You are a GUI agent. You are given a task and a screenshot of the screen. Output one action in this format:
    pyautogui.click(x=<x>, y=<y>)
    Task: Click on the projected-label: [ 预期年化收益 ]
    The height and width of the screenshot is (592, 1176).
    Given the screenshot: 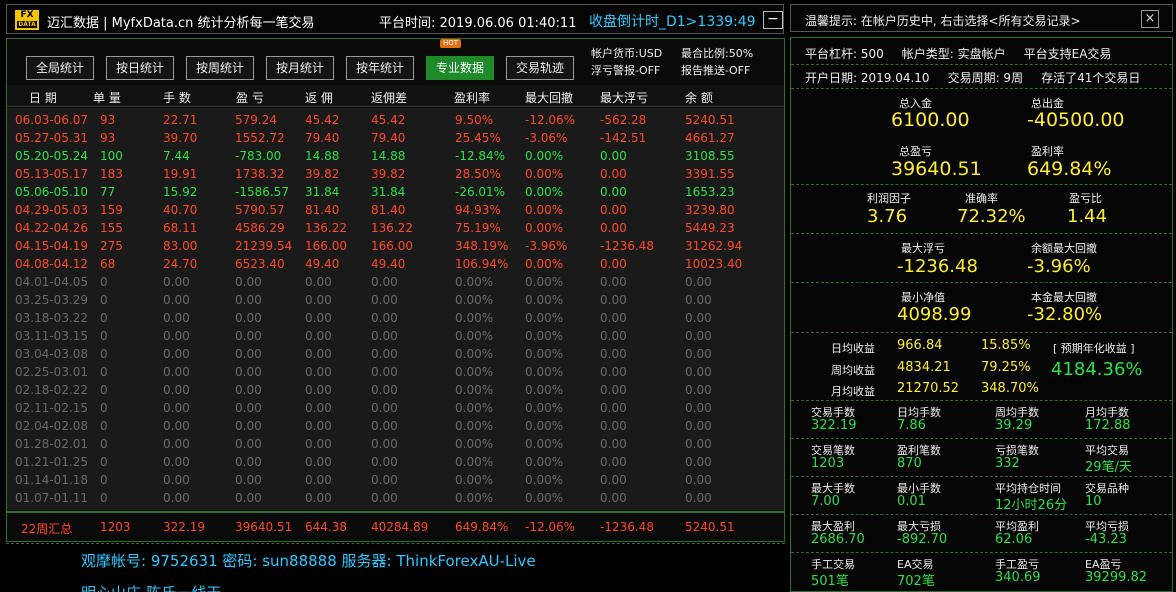 What is the action you would take?
    pyautogui.click(x=1094, y=348)
    